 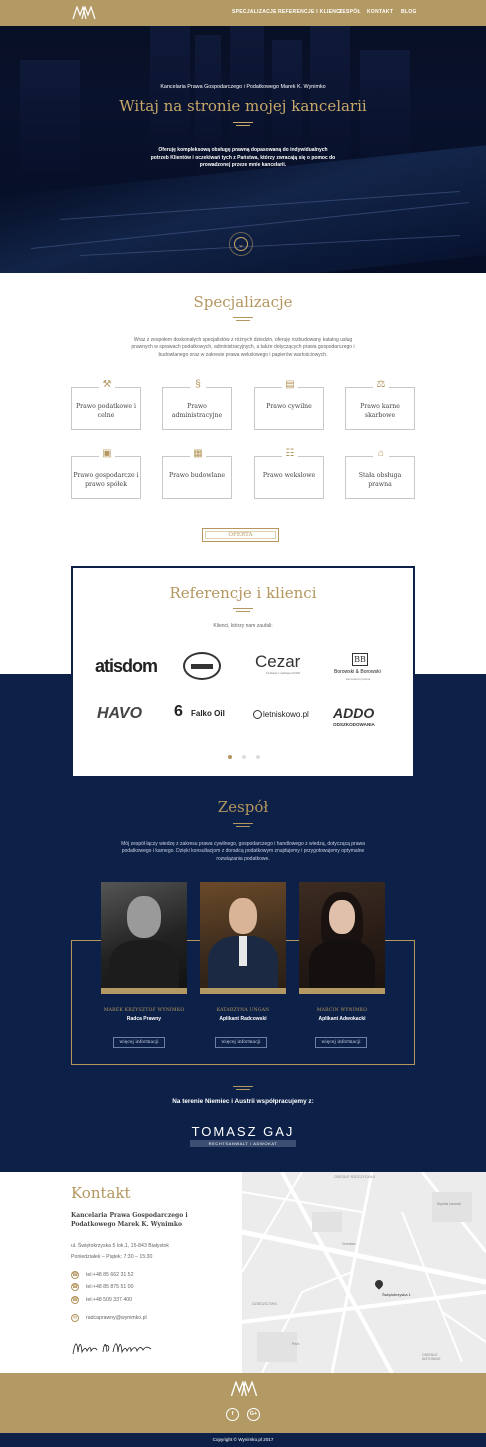 What do you see at coordinates (243, 807) in the screenshot?
I see `team-title: Zespół` at bounding box center [243, 807].